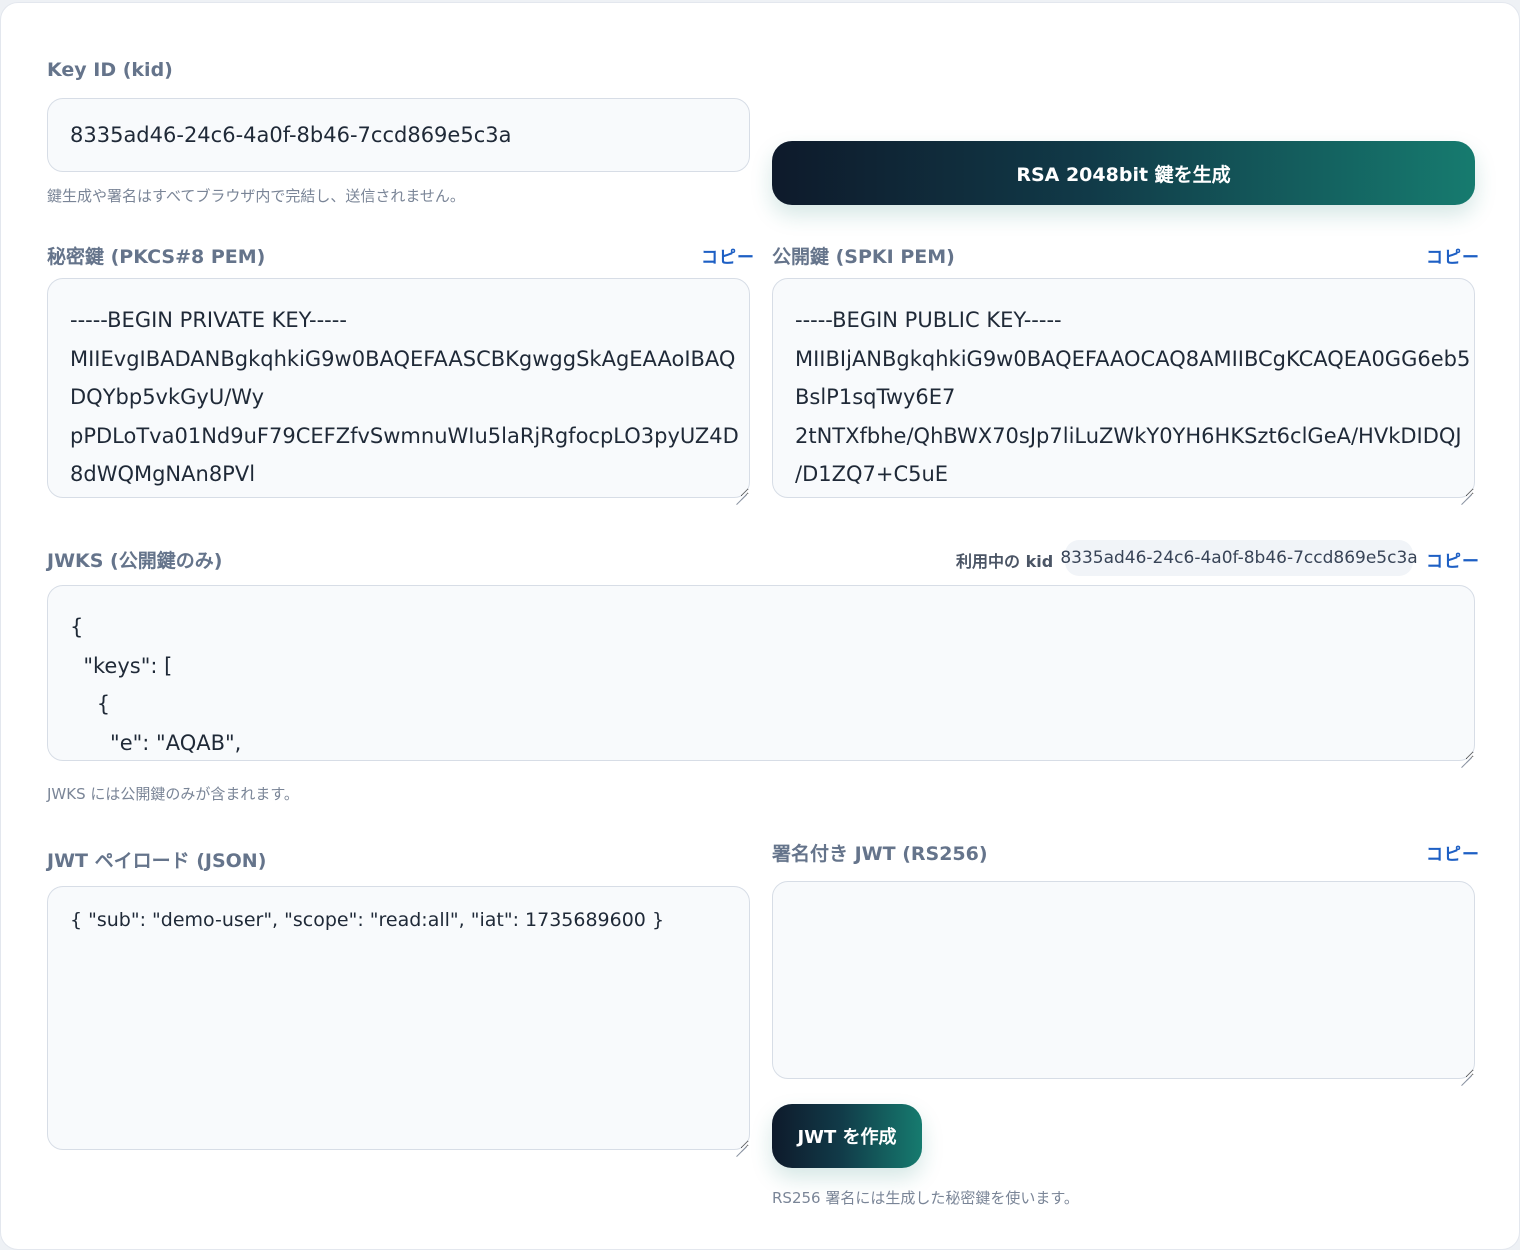 Image resolution: width=1520 pixels, height=1250 pixels. I want to click on key-id-input: 8335ad46-24c6-4a0f-8b46-7ccd869e5c3a, so click(398, 135).